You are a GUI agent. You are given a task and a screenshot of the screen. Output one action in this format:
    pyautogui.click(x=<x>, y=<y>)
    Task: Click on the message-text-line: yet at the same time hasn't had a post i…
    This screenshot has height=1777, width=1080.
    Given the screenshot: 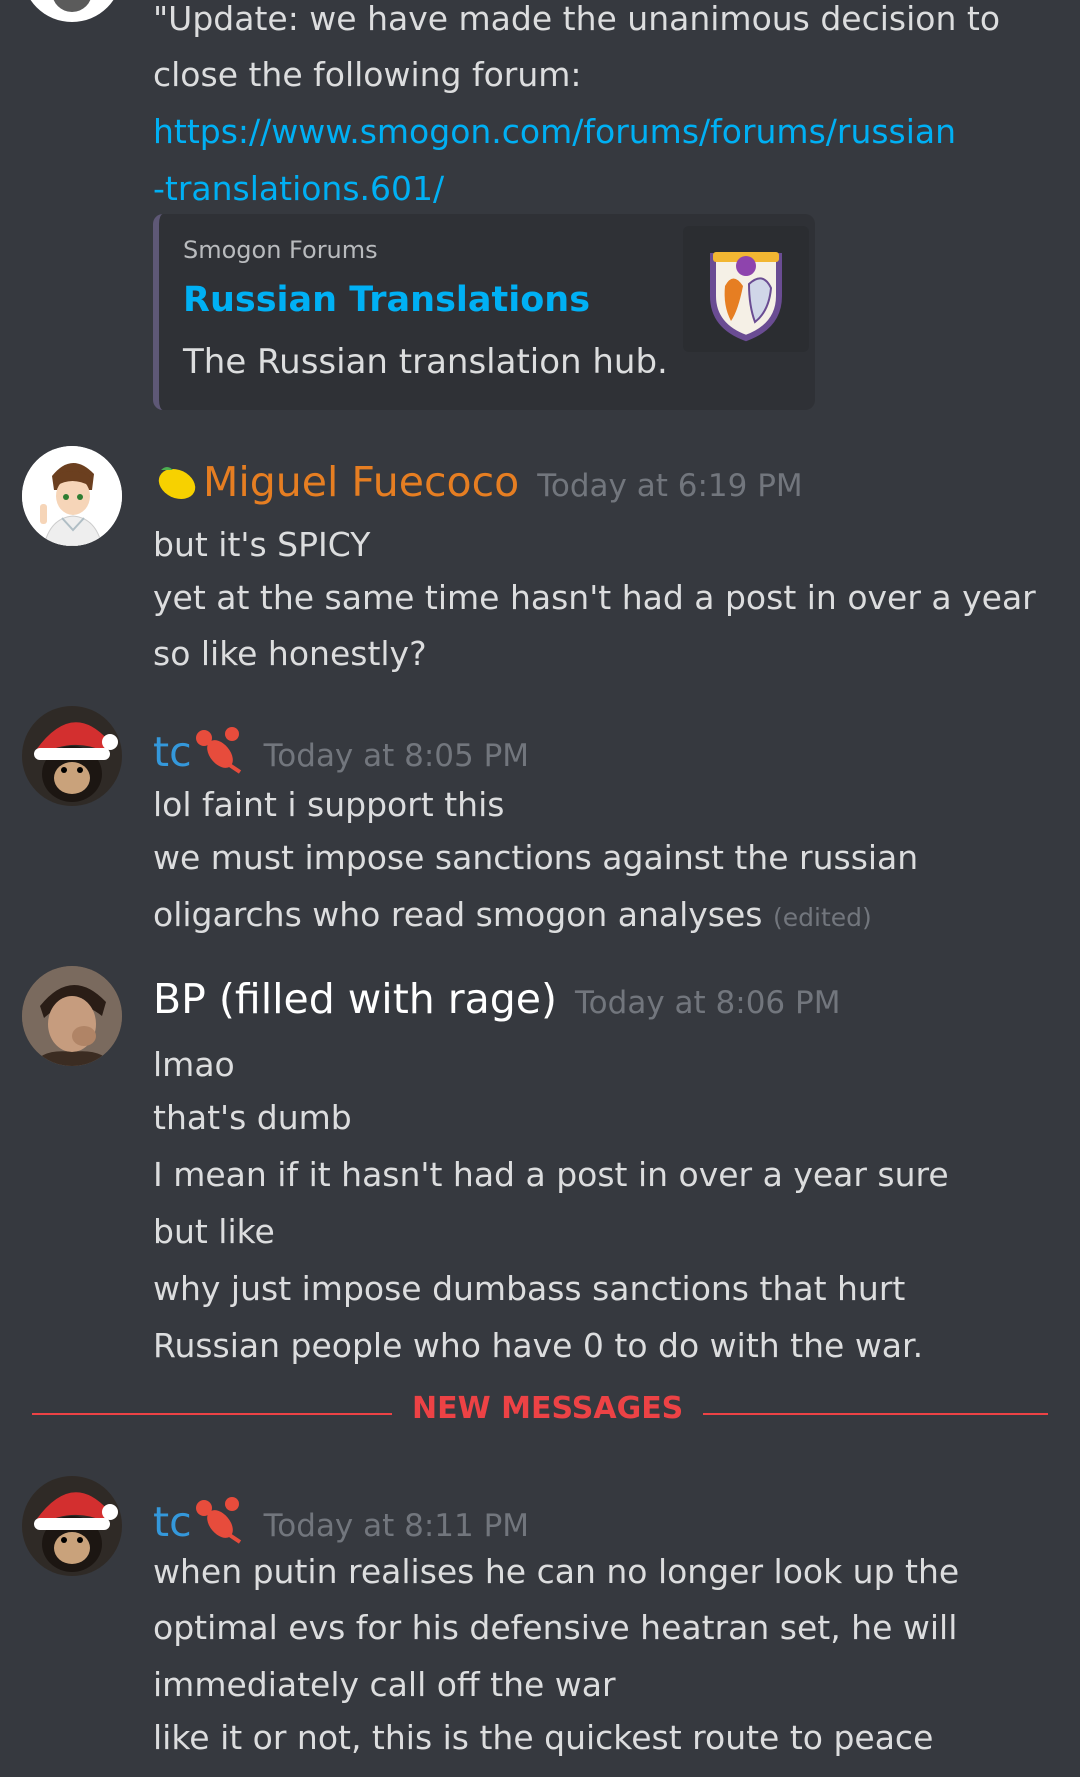 What is the action you would take?
    pyautogui.click(x=594, y=597)
    